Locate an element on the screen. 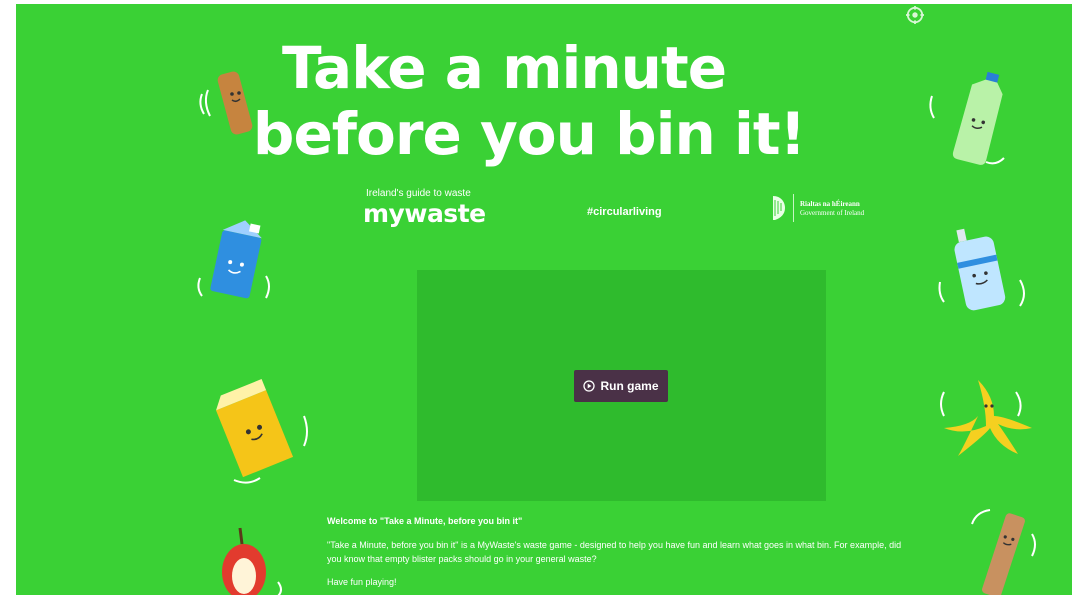 This screenshot has height=595, width=1086. apple-core-character is located at coordinates (252, 561).